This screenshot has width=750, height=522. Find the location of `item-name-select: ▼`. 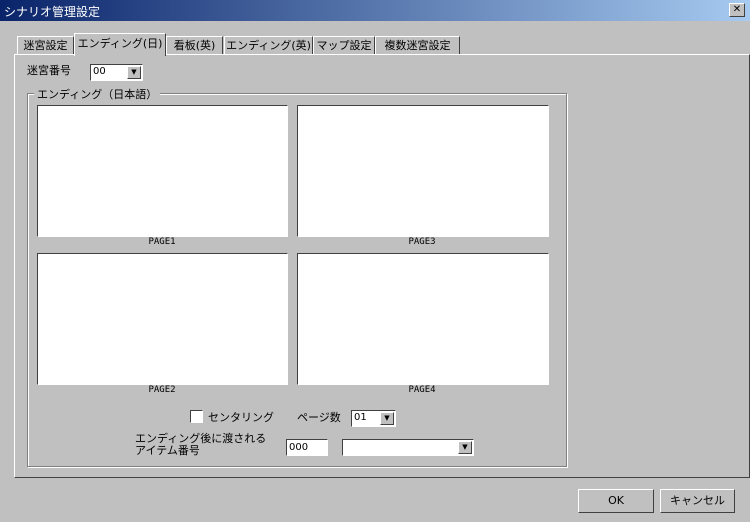

item-name-select: ▼ is located at coordinates (408, 447).